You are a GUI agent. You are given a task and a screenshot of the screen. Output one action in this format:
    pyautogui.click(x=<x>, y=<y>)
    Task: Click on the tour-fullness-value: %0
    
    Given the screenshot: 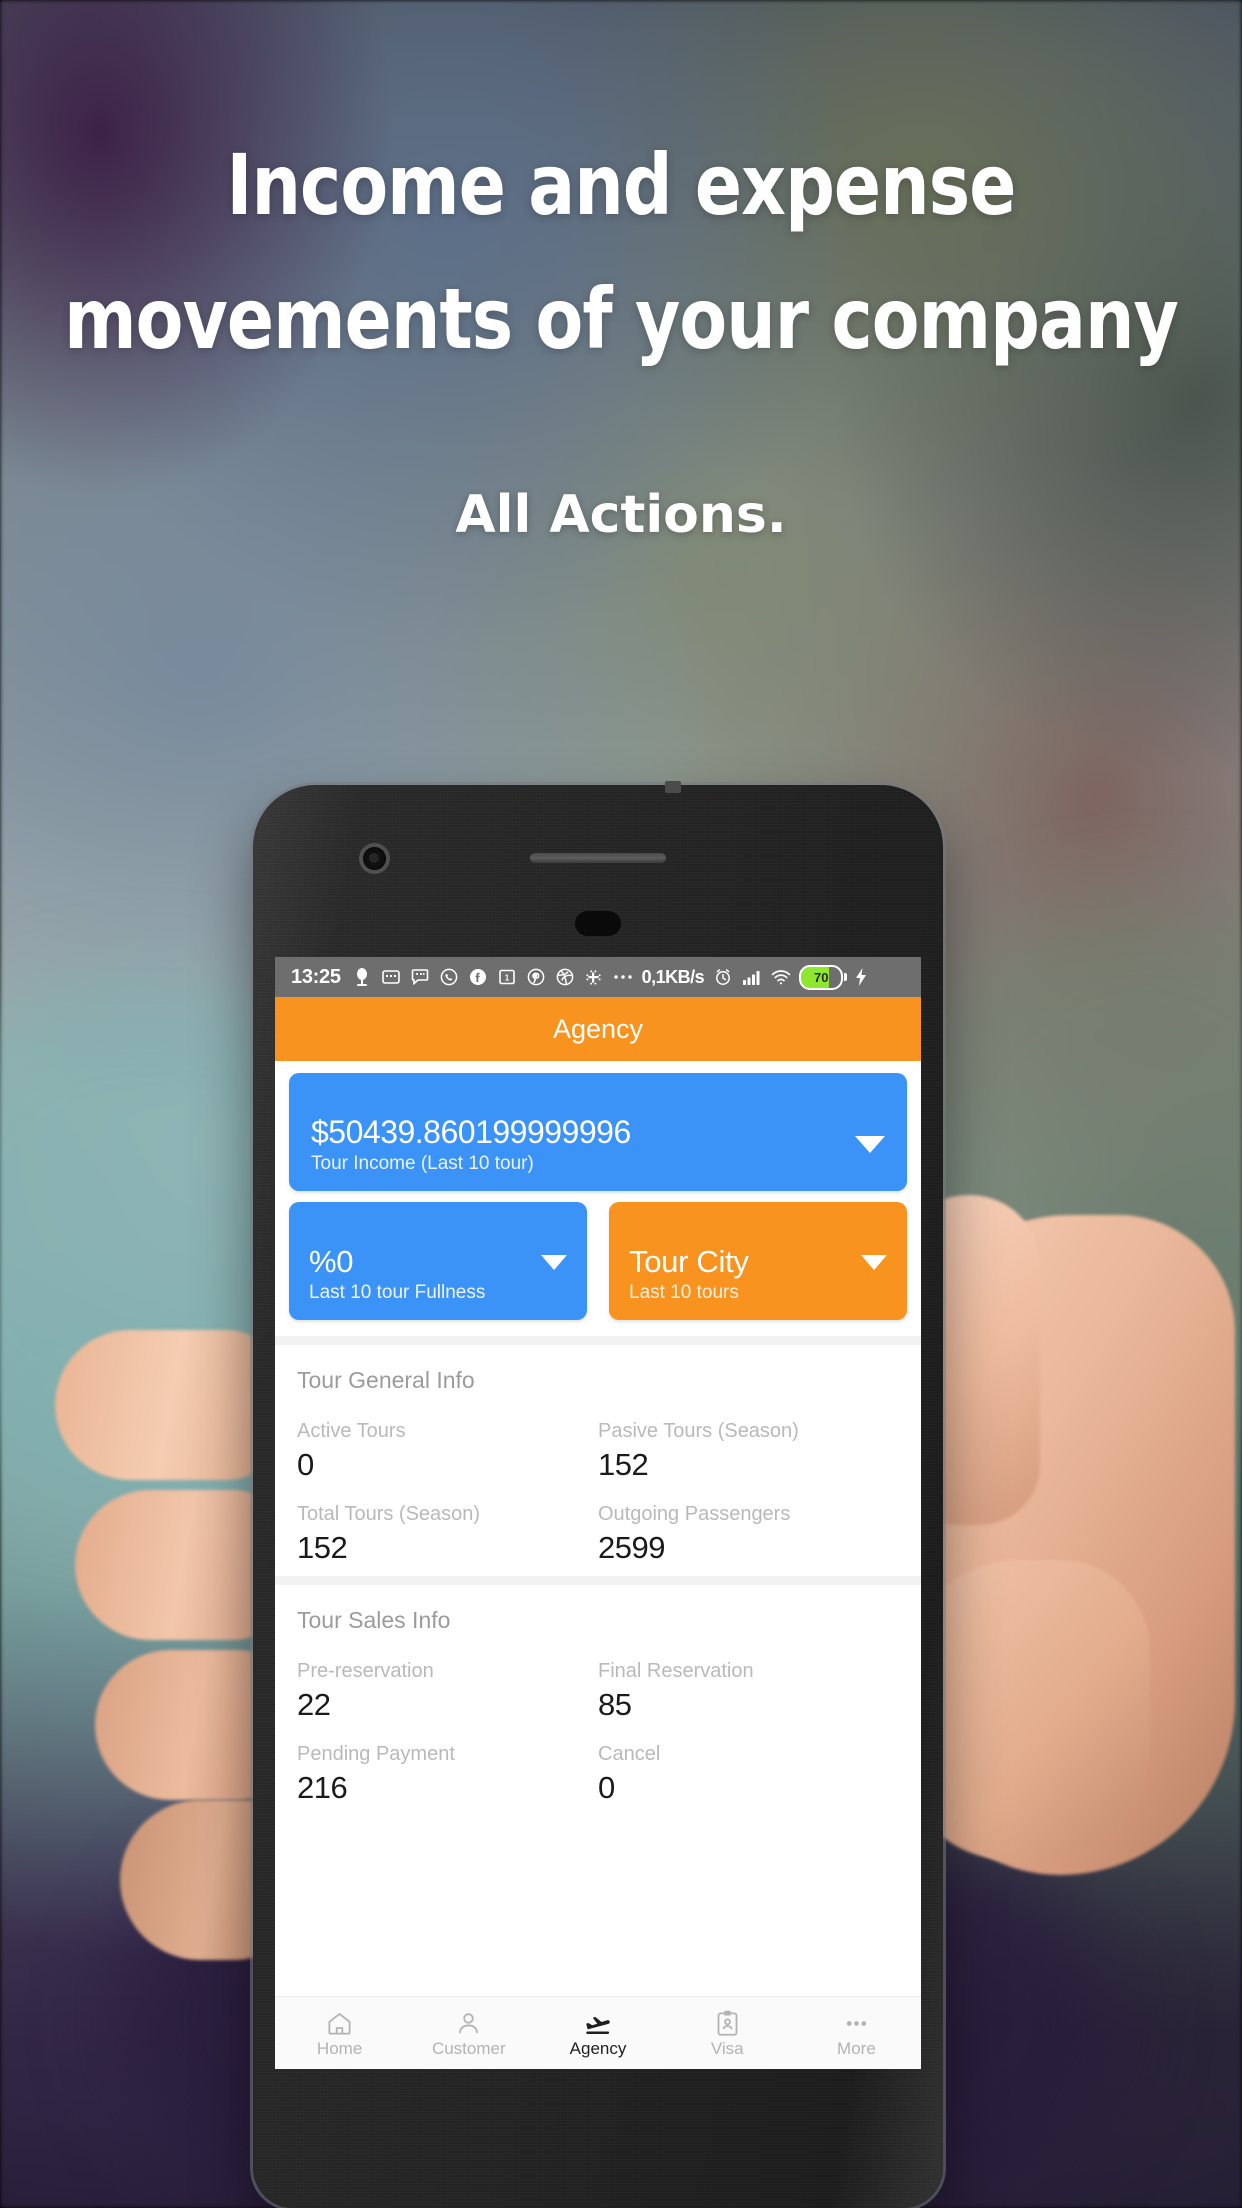 What is the action you would take?
    pyautogui.click(x=331, y=1261)
    